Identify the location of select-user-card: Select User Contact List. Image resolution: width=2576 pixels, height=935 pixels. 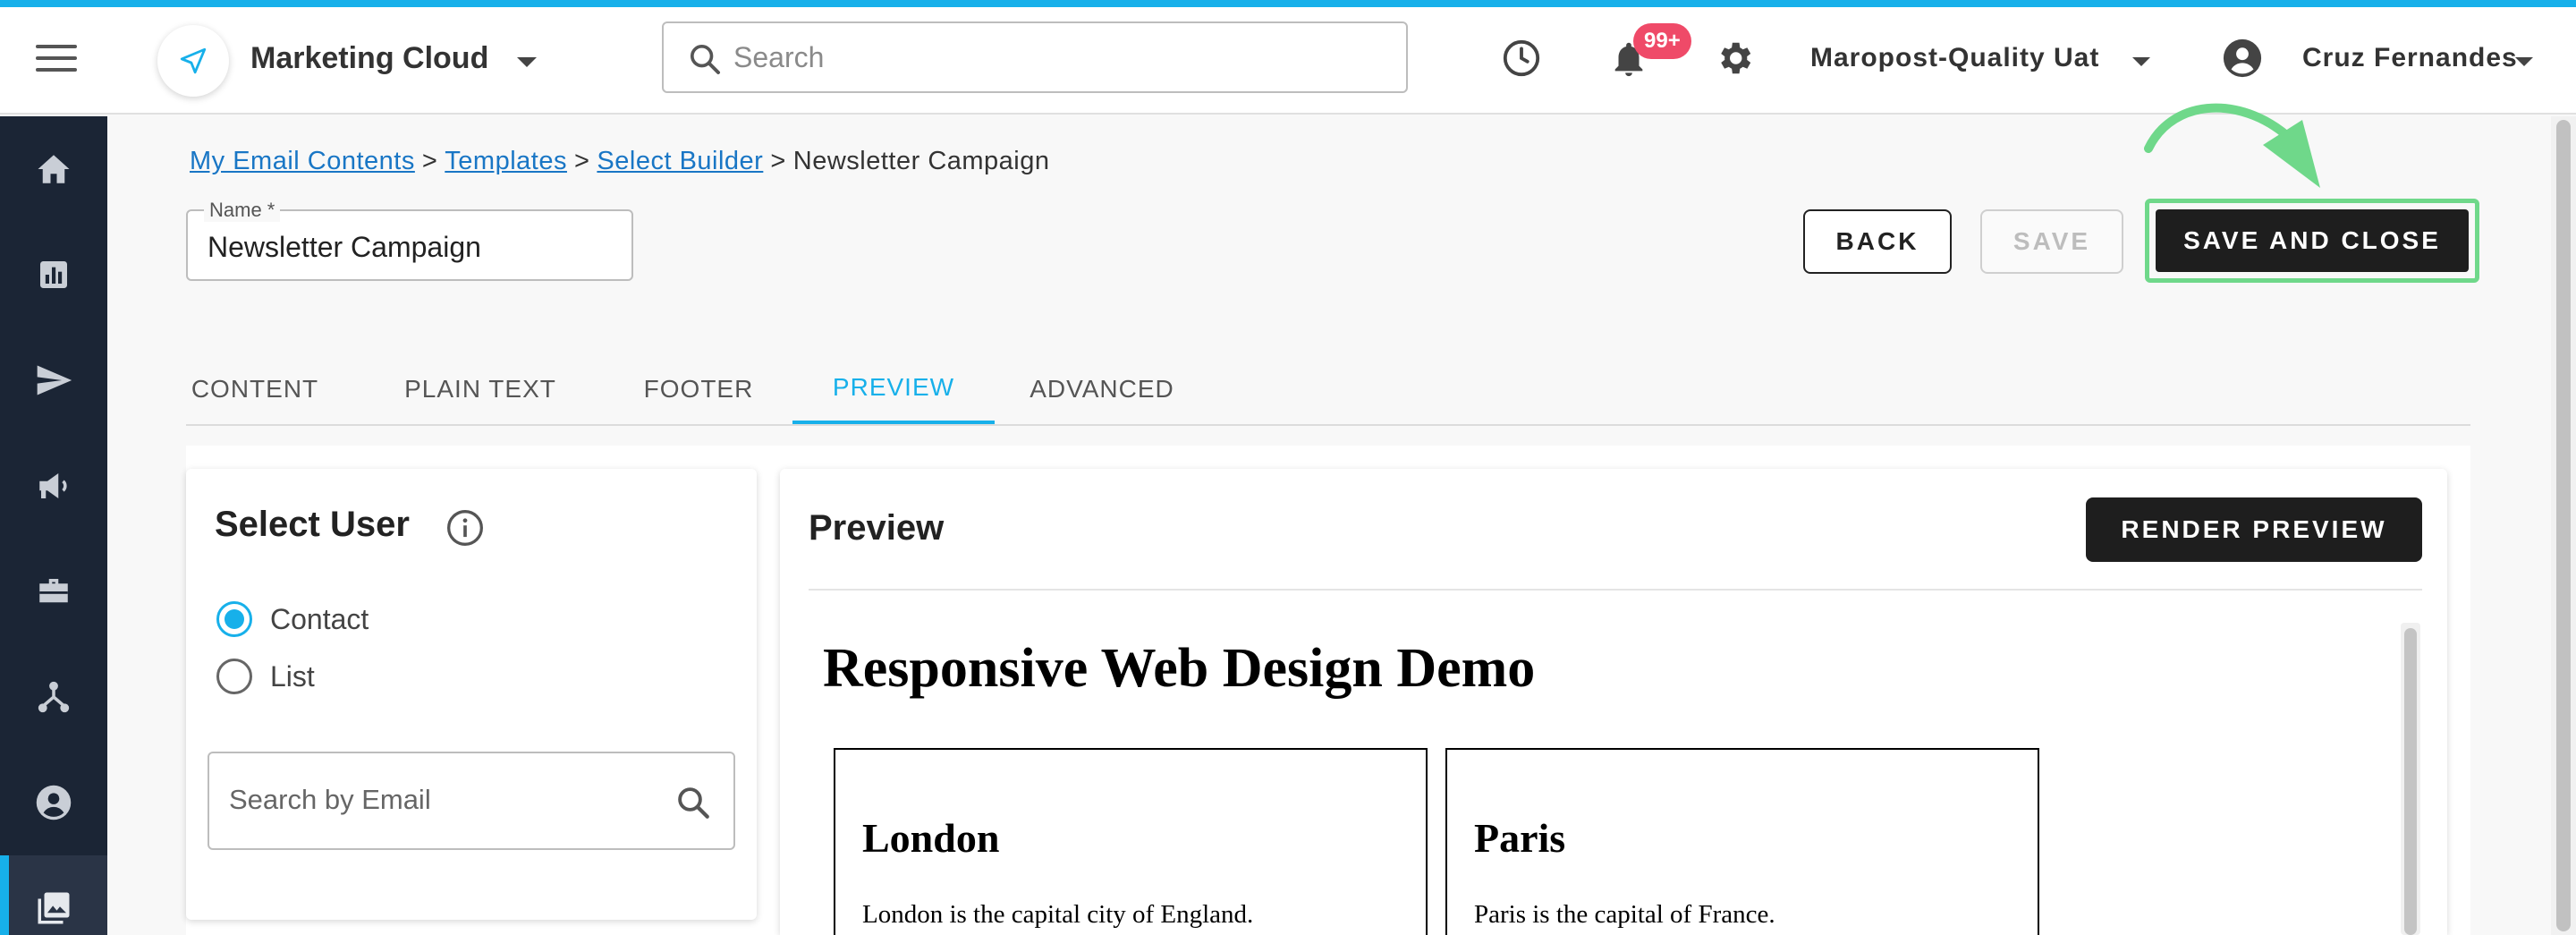
(471, 694).